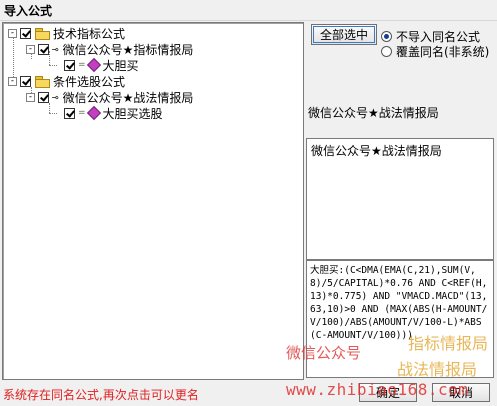 This screenshot has width=497, height=406. I want to click on tree-node-label: 微信公众号★指标情报局, so click(128, 49).